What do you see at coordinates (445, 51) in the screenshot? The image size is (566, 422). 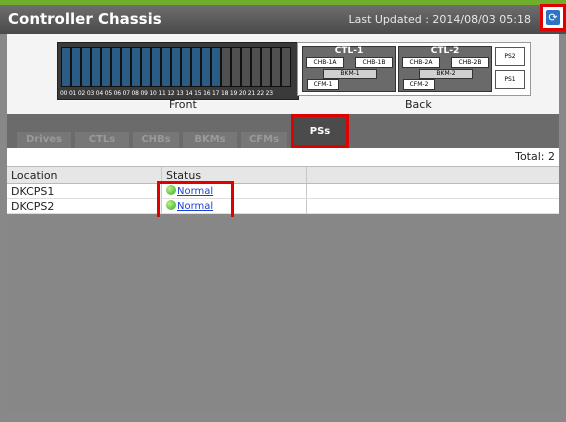 I see `ctl-2-label: CTL-2` at bounding box center [445, 51].